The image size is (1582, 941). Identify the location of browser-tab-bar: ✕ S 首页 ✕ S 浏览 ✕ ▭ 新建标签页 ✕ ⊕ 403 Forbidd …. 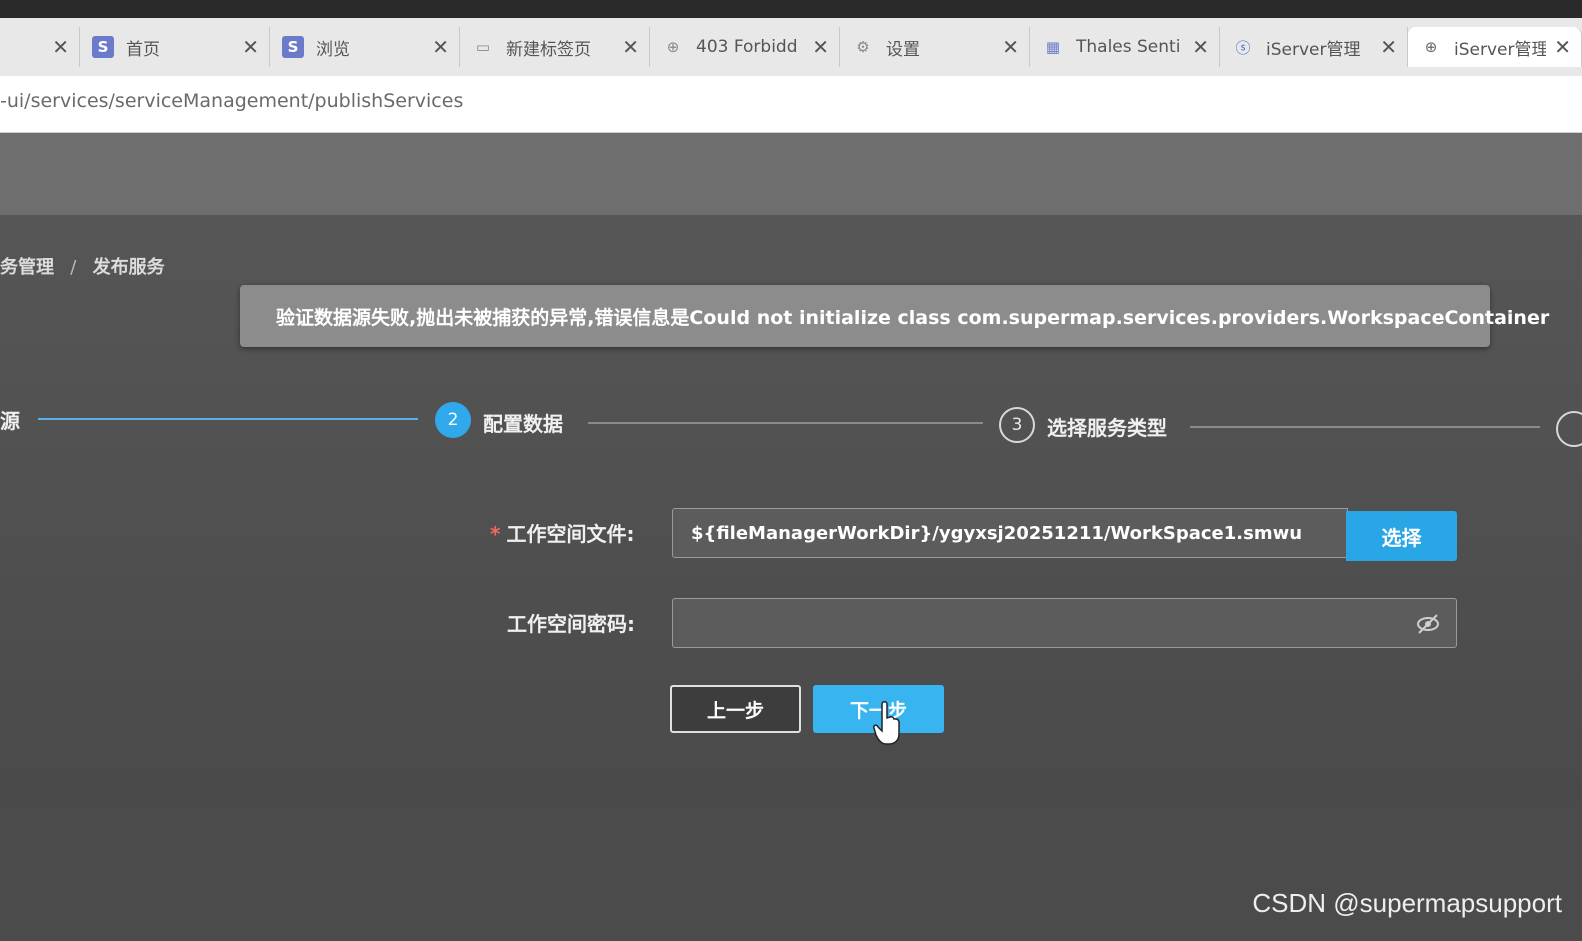
(791, 47).